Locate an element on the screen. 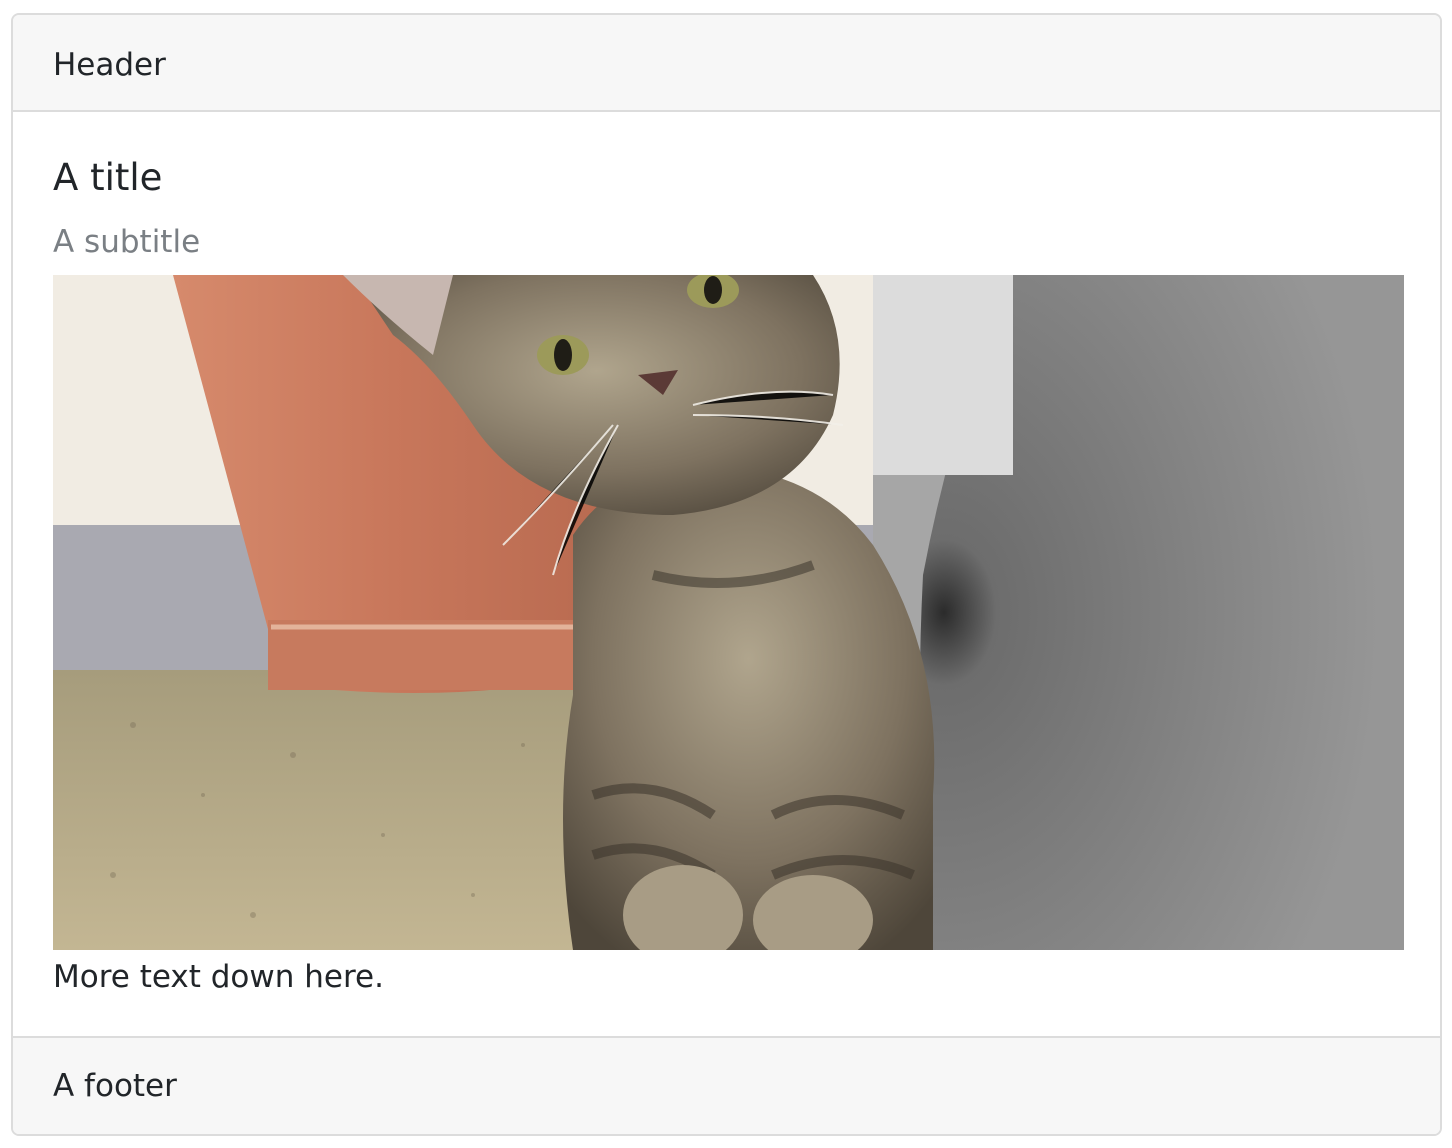 This screenshot has width=1452, height=1148. card-header: Header is located at coordinates (726, 63).